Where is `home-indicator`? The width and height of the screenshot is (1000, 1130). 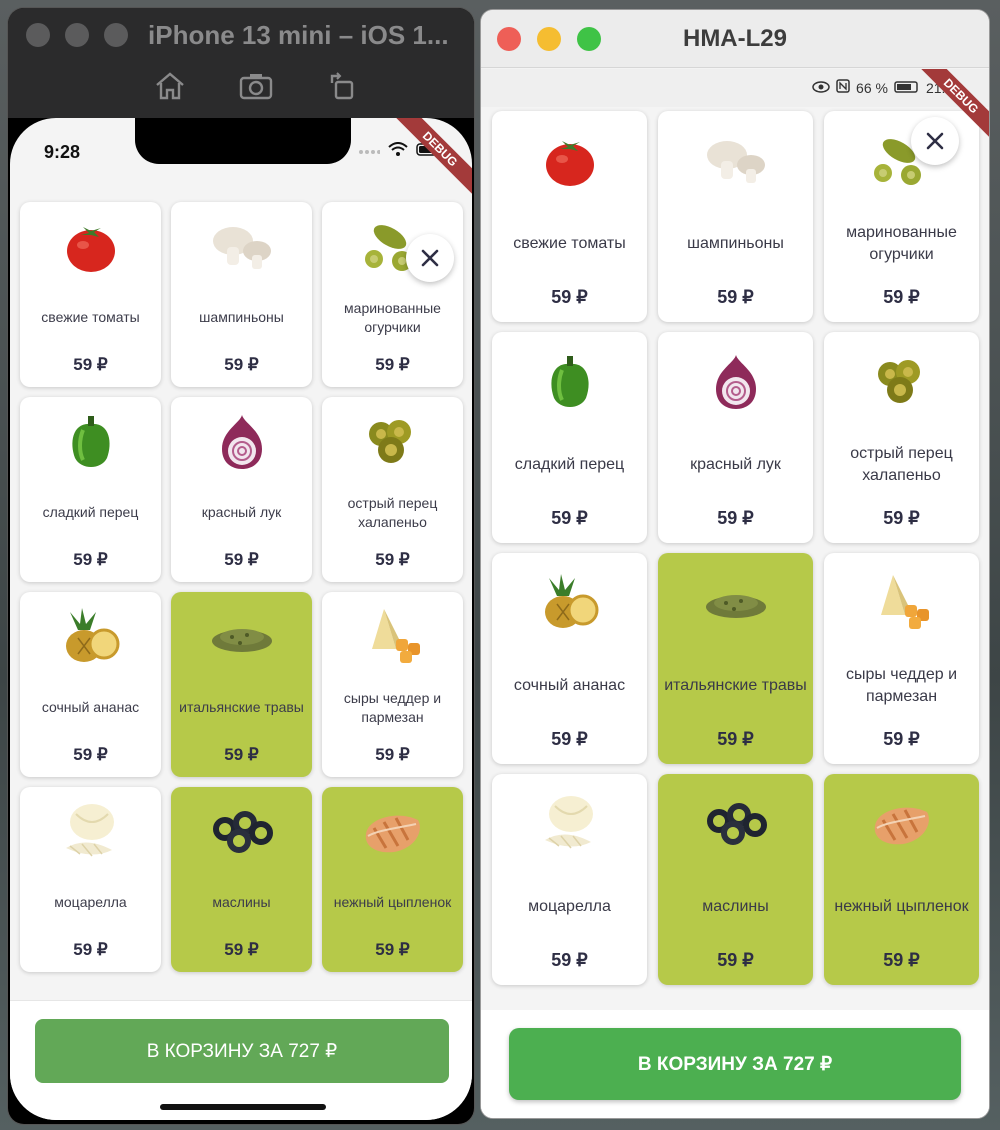 home-indicator is located at coordinates (243, 1107).